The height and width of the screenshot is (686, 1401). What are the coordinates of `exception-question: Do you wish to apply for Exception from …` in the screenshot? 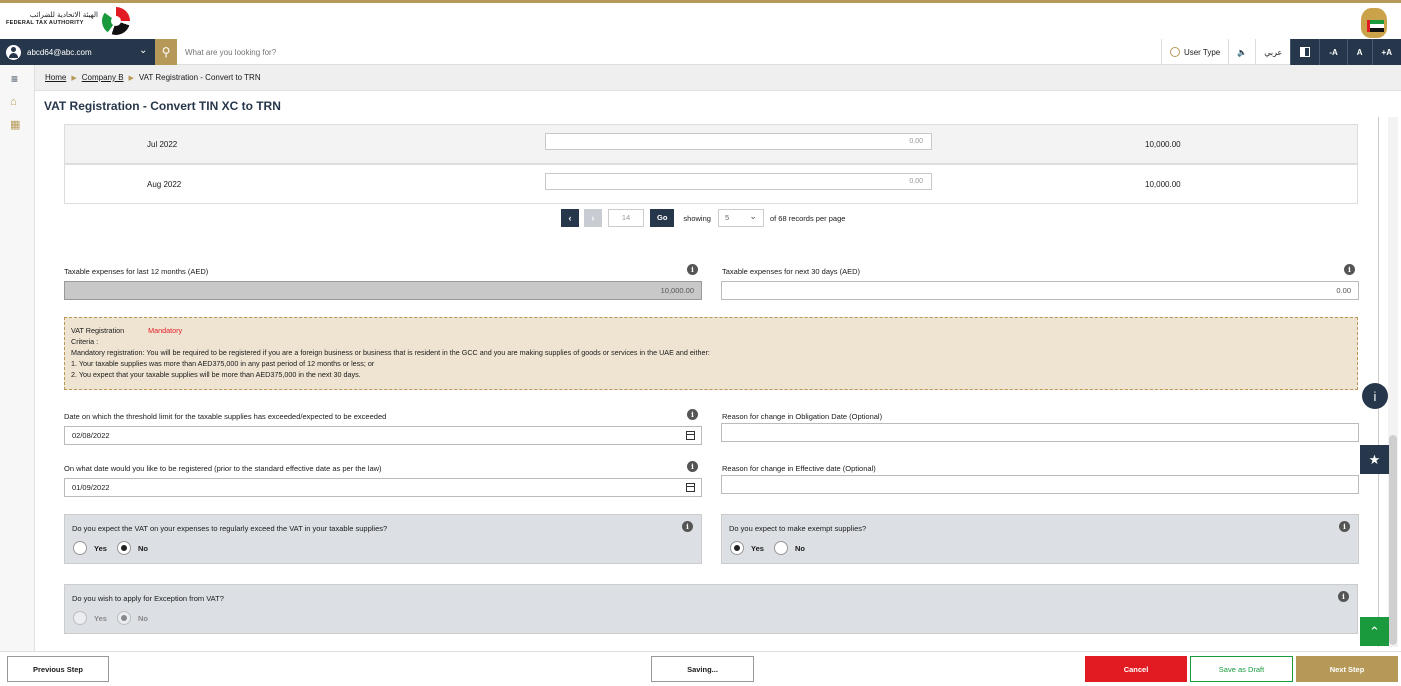 It's located at (711, 609).